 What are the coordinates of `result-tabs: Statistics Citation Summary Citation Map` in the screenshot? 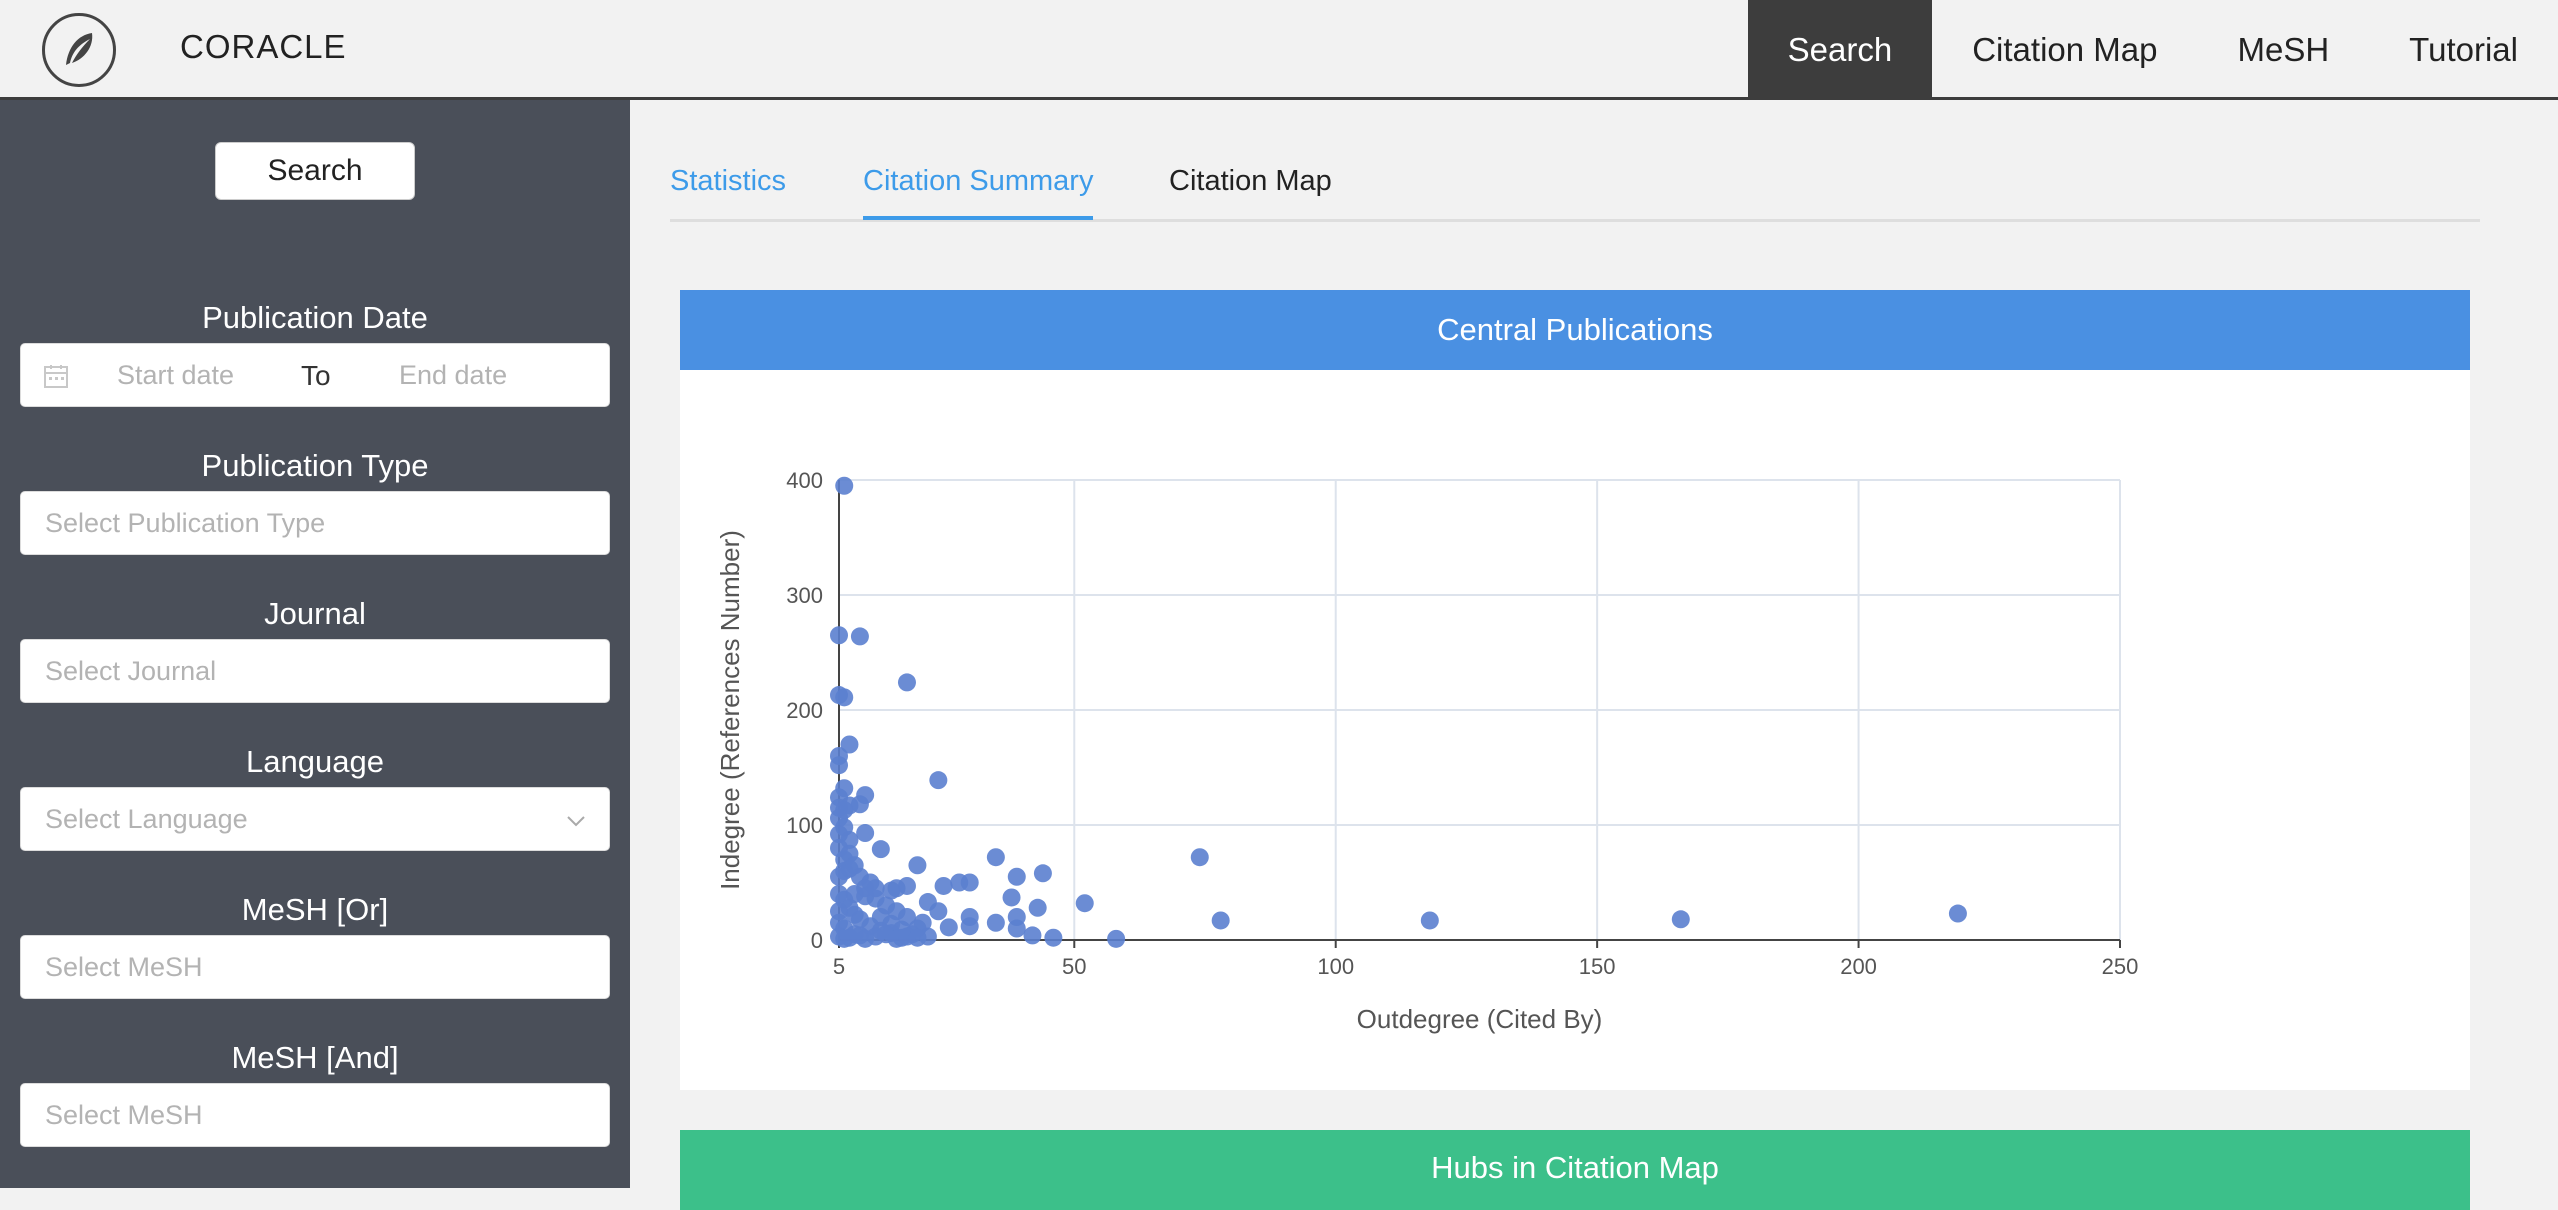 It's located at (1575, 186).